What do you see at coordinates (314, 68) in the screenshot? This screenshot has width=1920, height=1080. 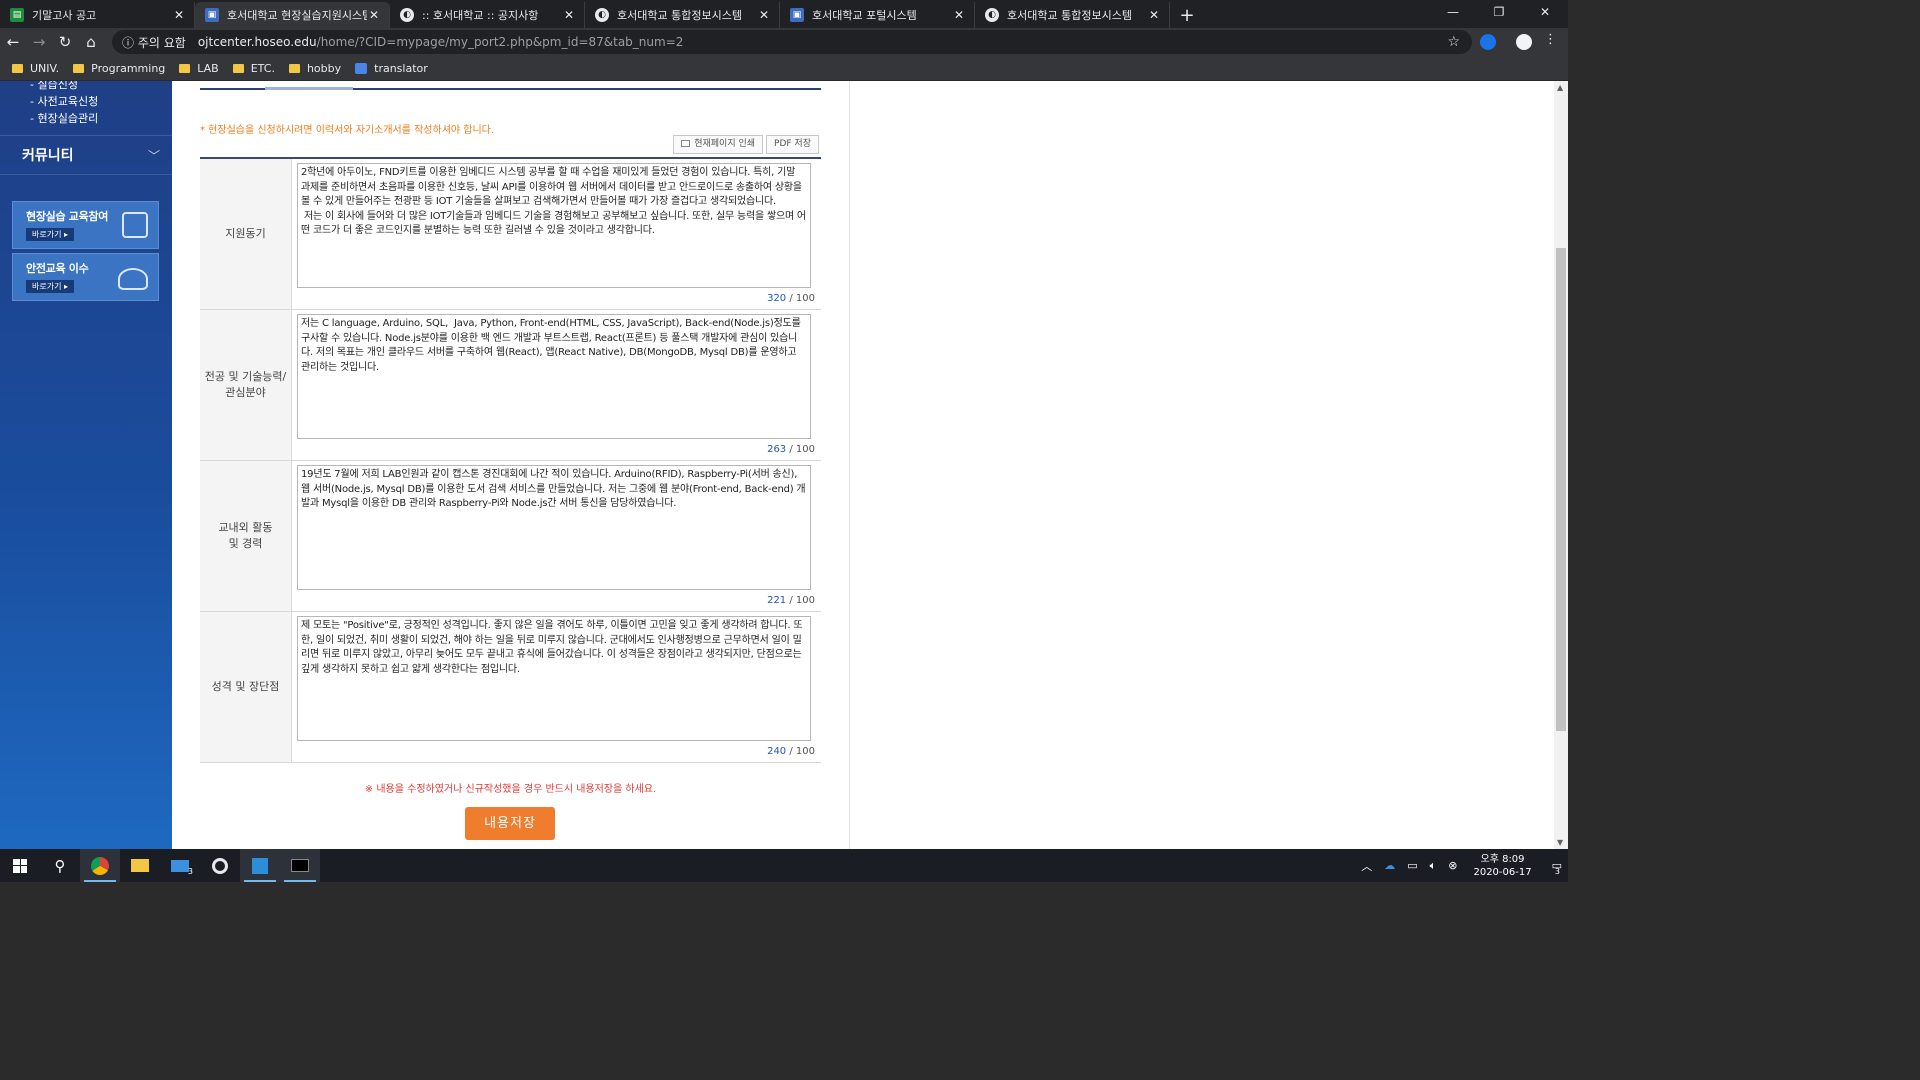 I see `bookmark-folder: hobby` at bounding box center [314, 68].